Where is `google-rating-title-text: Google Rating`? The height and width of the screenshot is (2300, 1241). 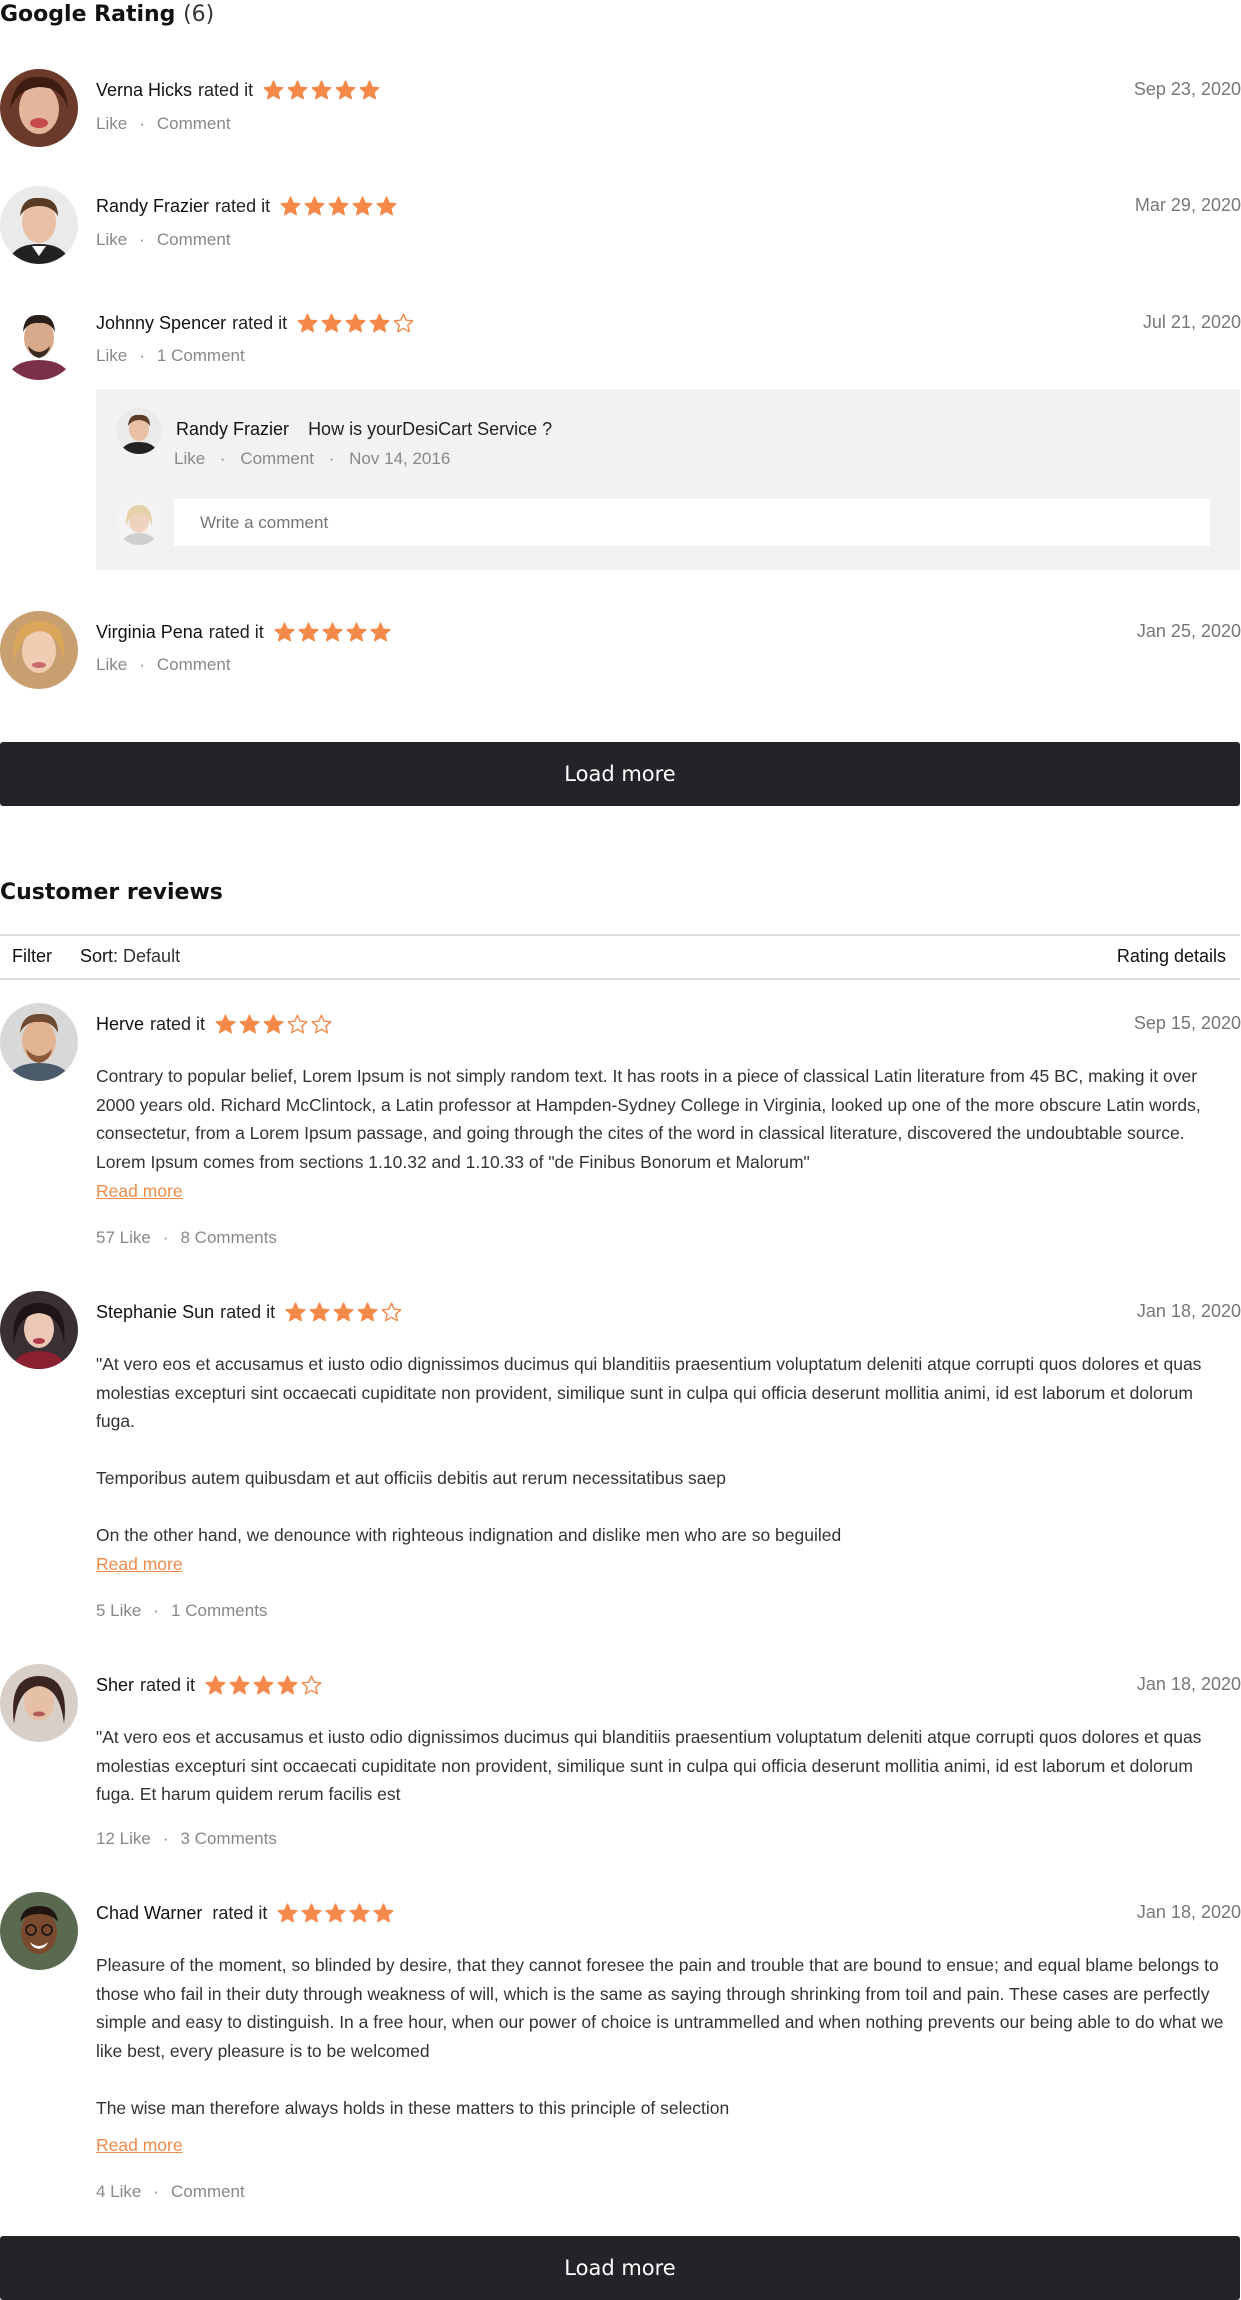
google-rating-title-text: Google Rating is located at coordinates (88, 14).